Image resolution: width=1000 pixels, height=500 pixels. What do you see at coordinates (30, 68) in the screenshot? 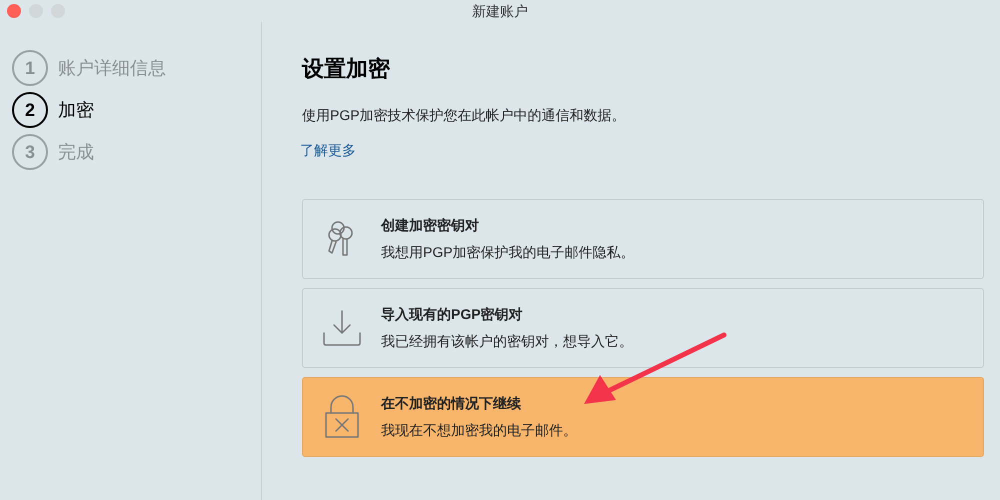
I see `step-number: 1` at bounding box center [30, 68].